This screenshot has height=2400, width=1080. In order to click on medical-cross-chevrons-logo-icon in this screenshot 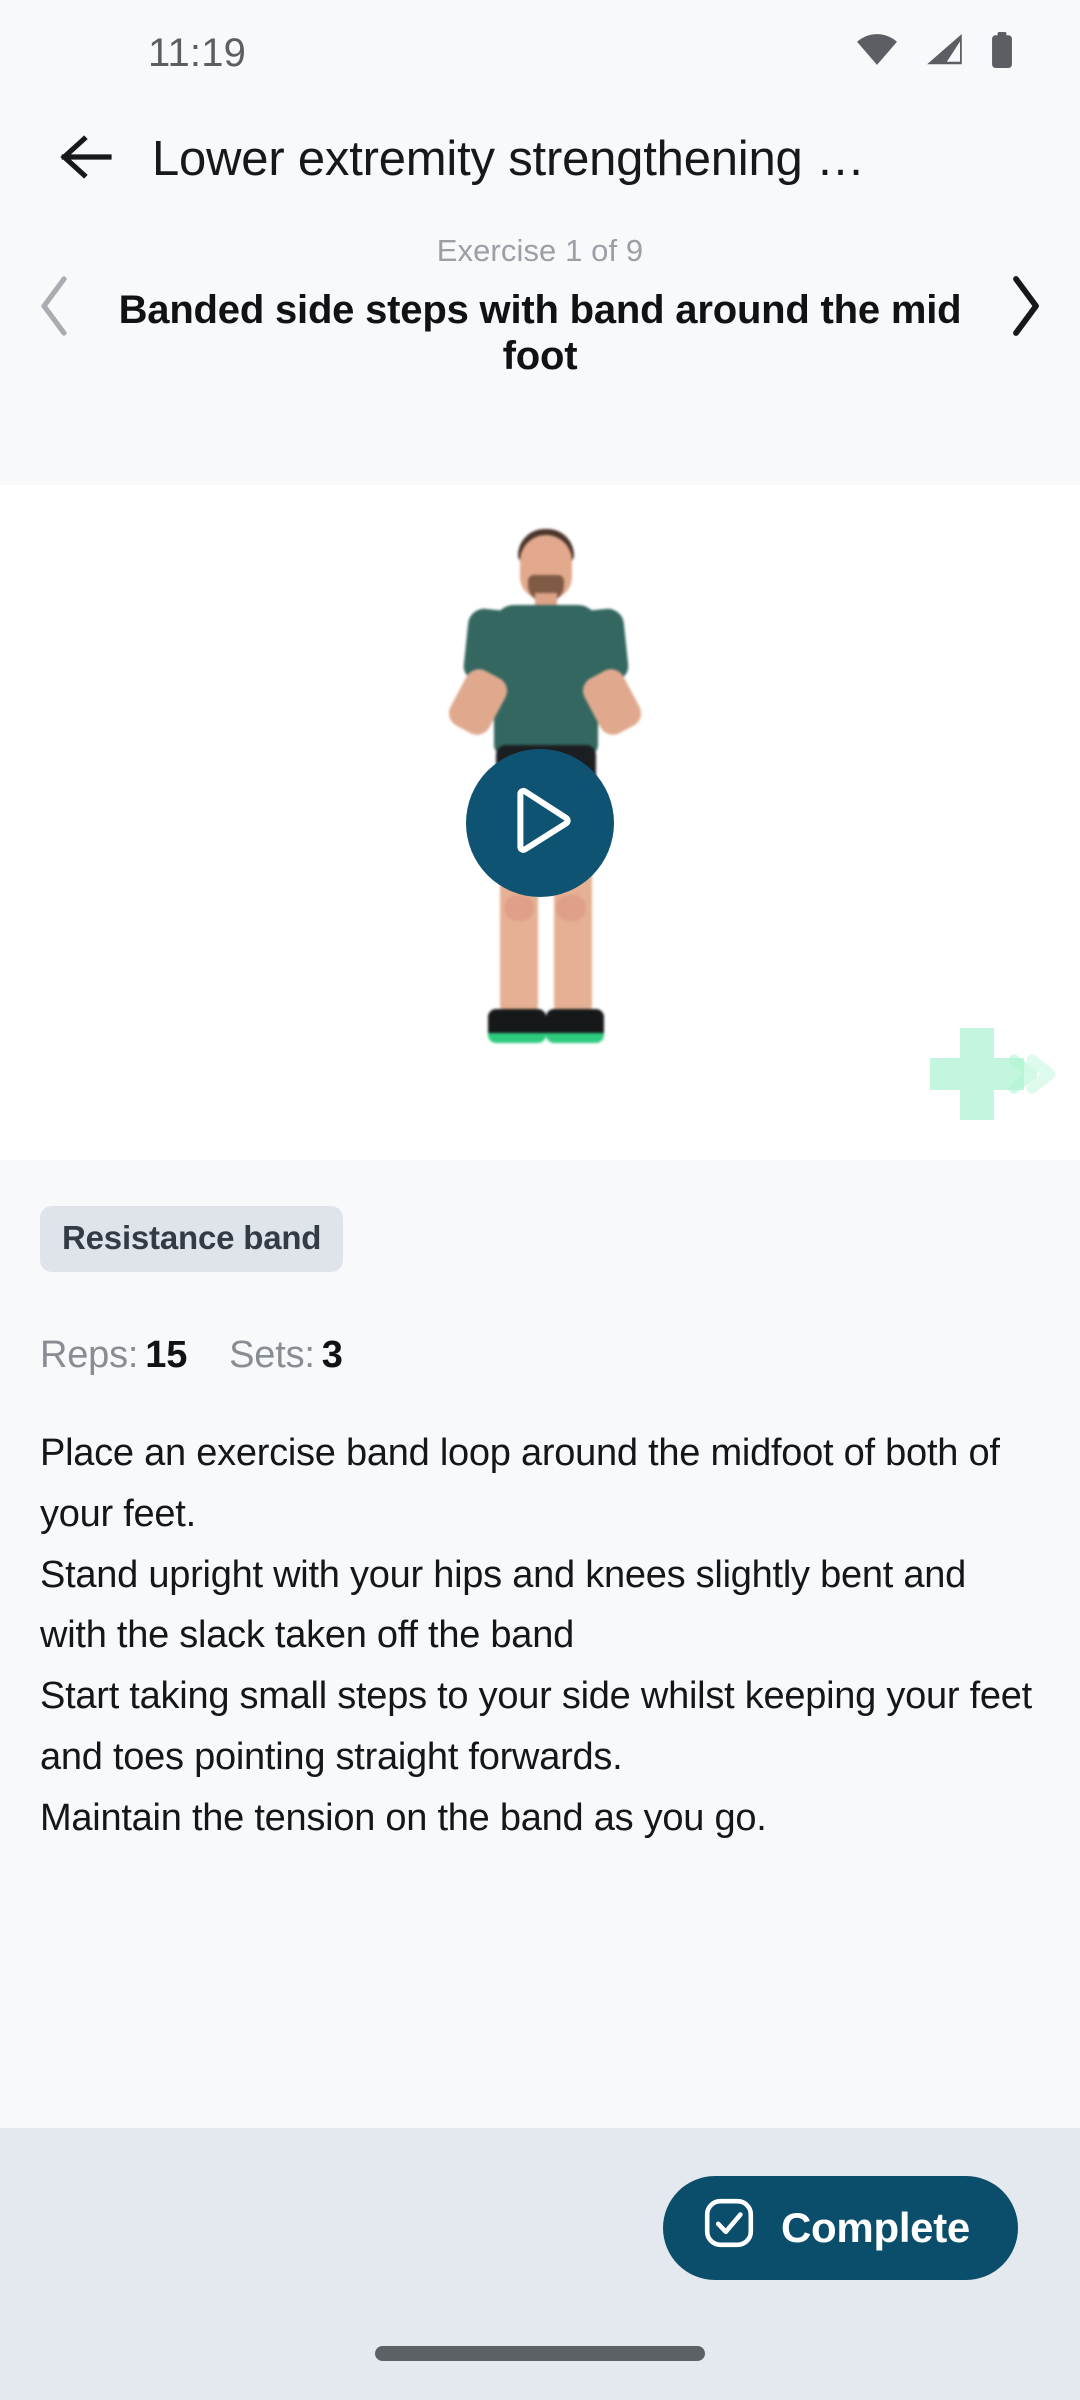, I will do `click(983, 1072)`.